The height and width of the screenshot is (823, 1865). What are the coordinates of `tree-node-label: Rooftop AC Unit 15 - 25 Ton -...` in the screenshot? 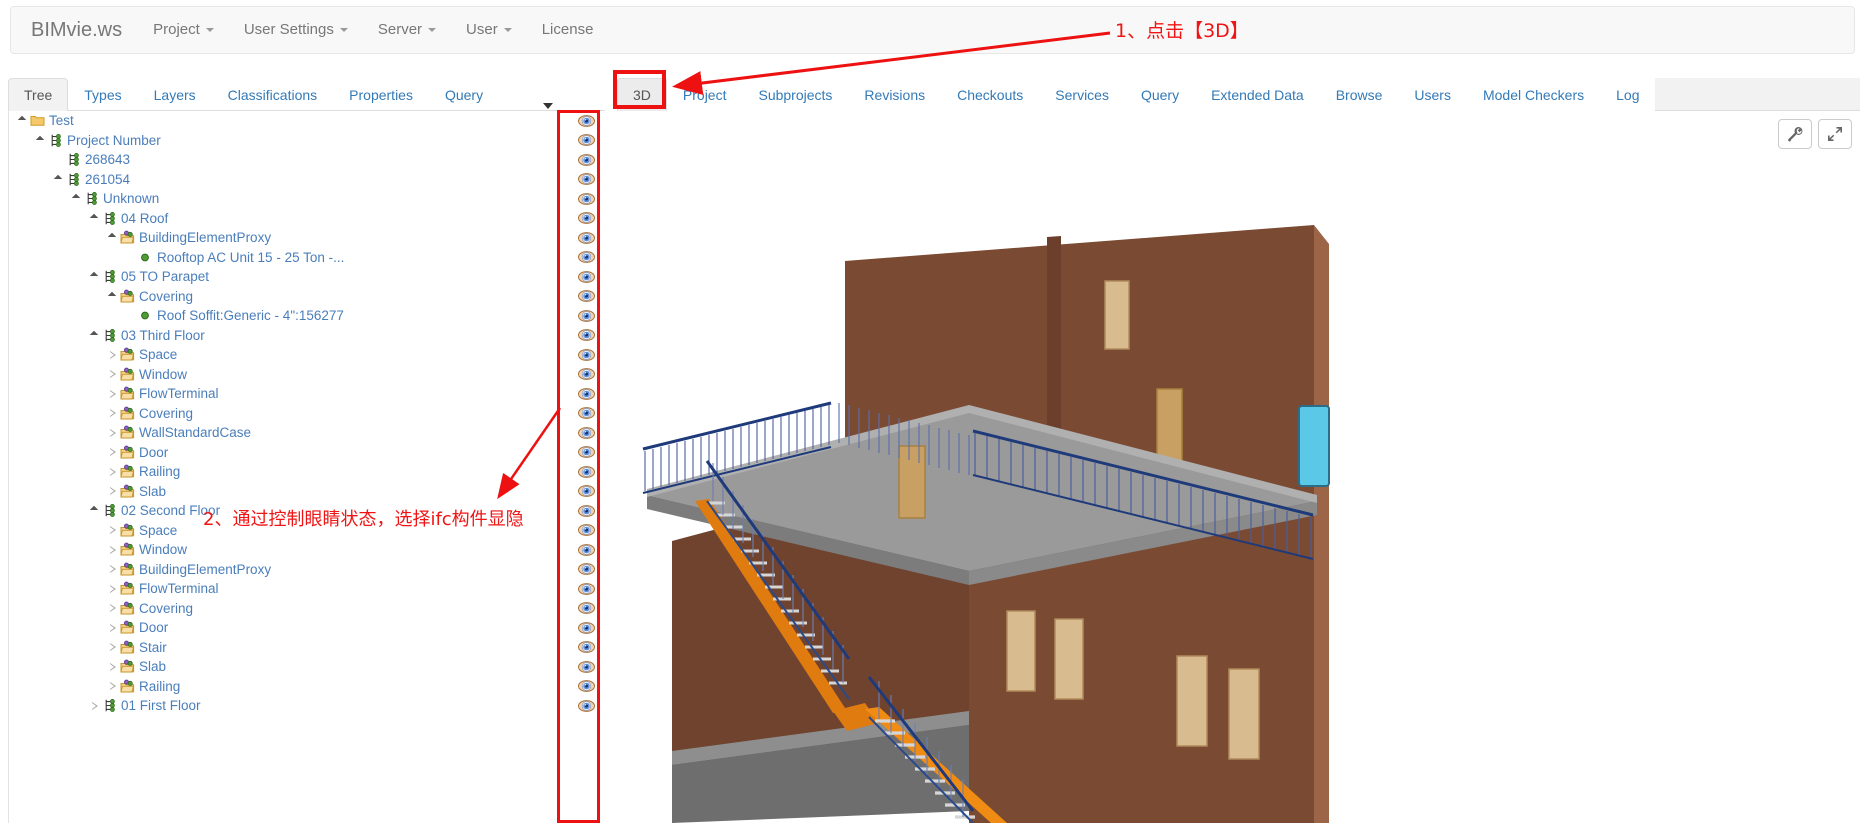 It's located at (250, 257).